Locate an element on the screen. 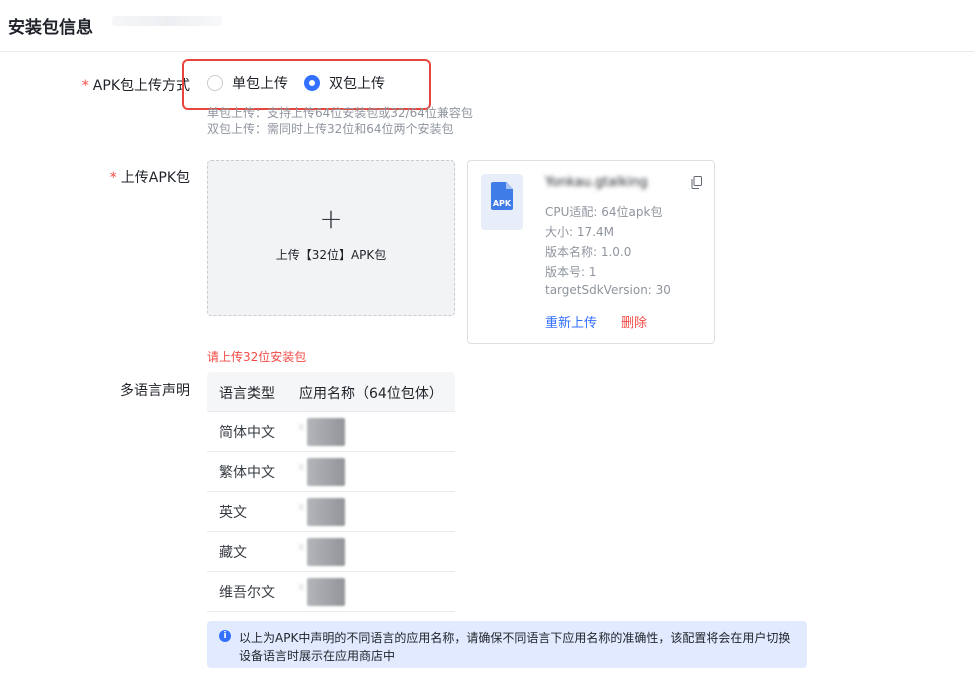 This screenshot has height=693, width=974. page-title: 安装包信息 is located at coordinates (50, 28).